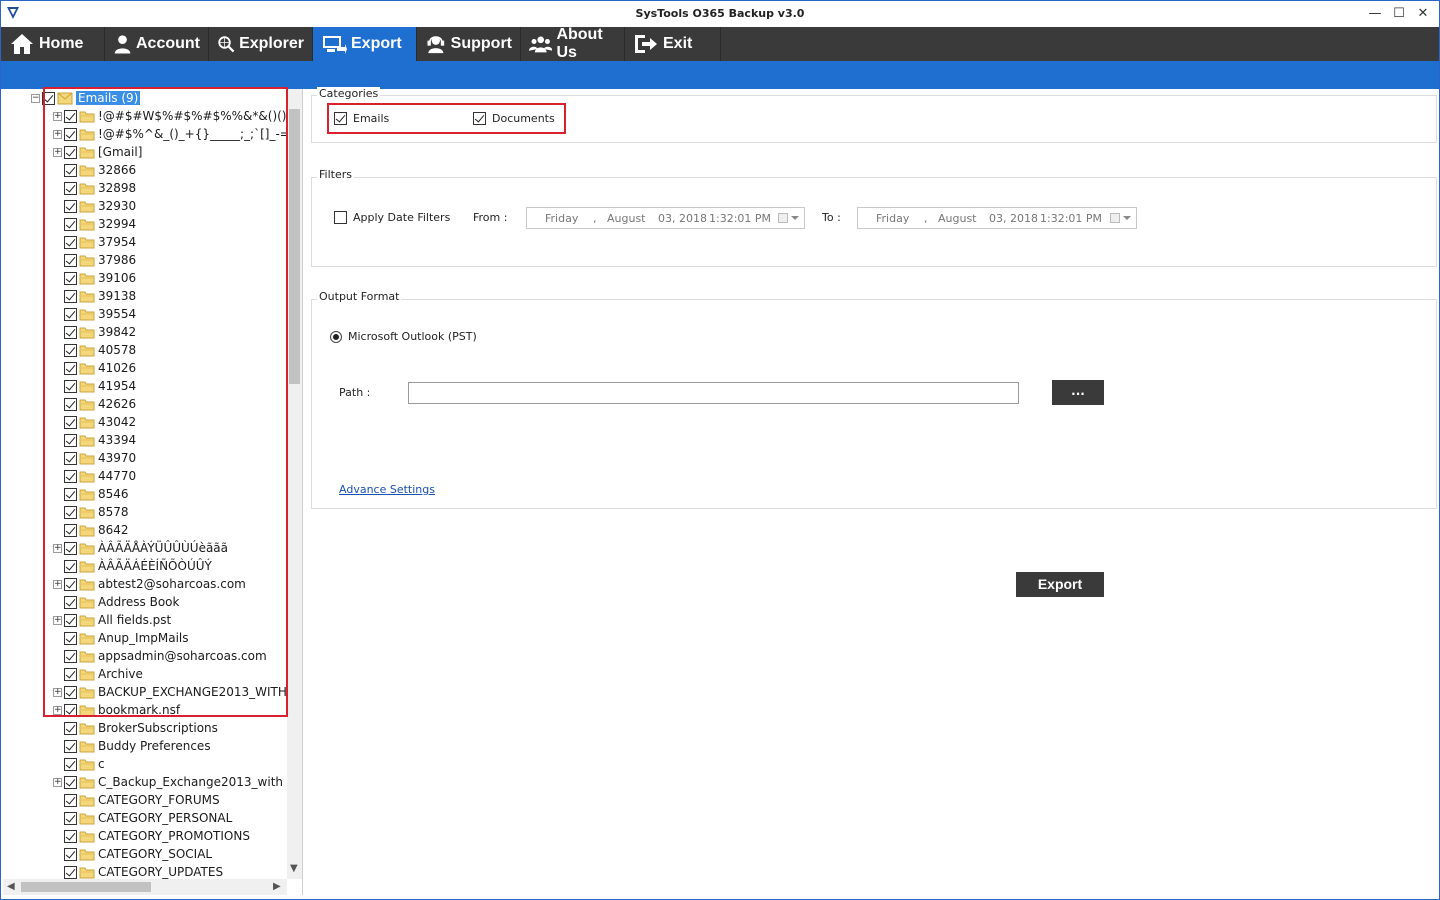 Image resolution: width=1440 pixels, height=900 pixels. Describe the element at coordinates (831, 217) in the screenshot. I see `to-label: To :` at that location.